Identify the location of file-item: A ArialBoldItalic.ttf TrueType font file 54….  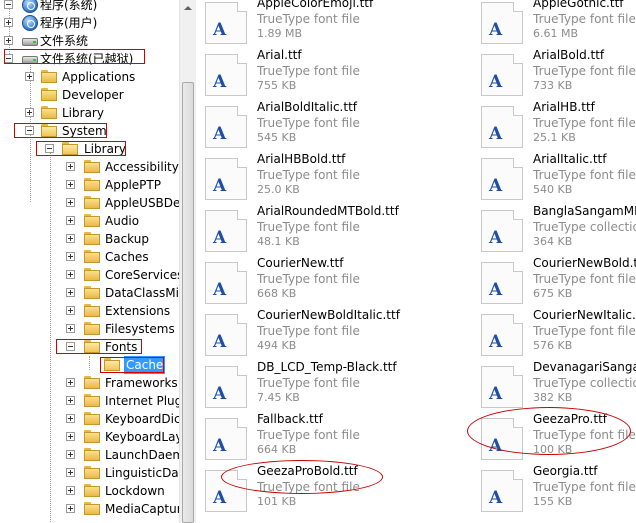
(332, 126).